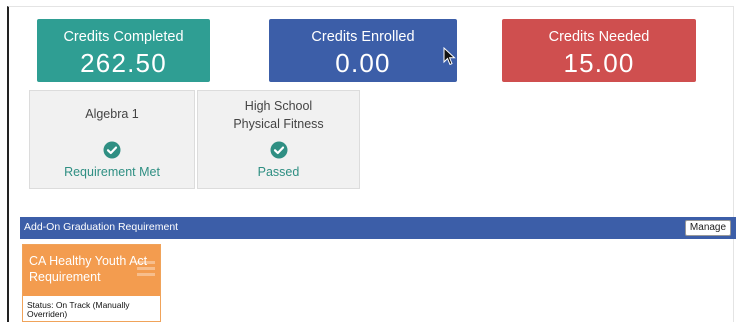 This screenshot has height=324, width=737. What do you see at coordinates (112, 114) in the screenshot?
I see `requirement-name: Algebra 1` at bounding box center [112, 114].